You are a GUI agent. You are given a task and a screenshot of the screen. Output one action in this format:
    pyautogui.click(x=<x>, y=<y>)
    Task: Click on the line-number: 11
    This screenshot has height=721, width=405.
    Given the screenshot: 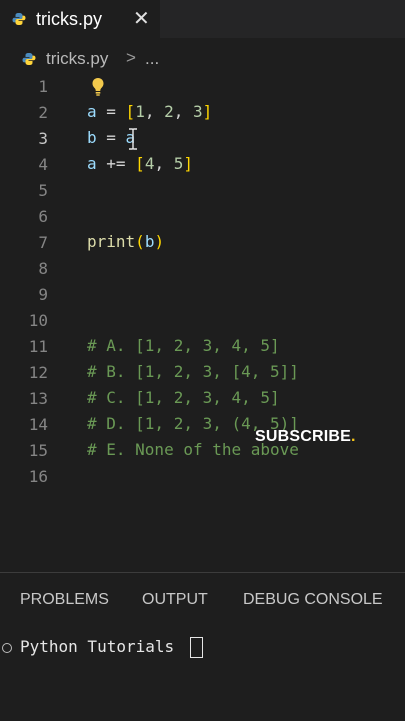 What is the action you would take?
    pyautogui.click(x=38, y=346)
    